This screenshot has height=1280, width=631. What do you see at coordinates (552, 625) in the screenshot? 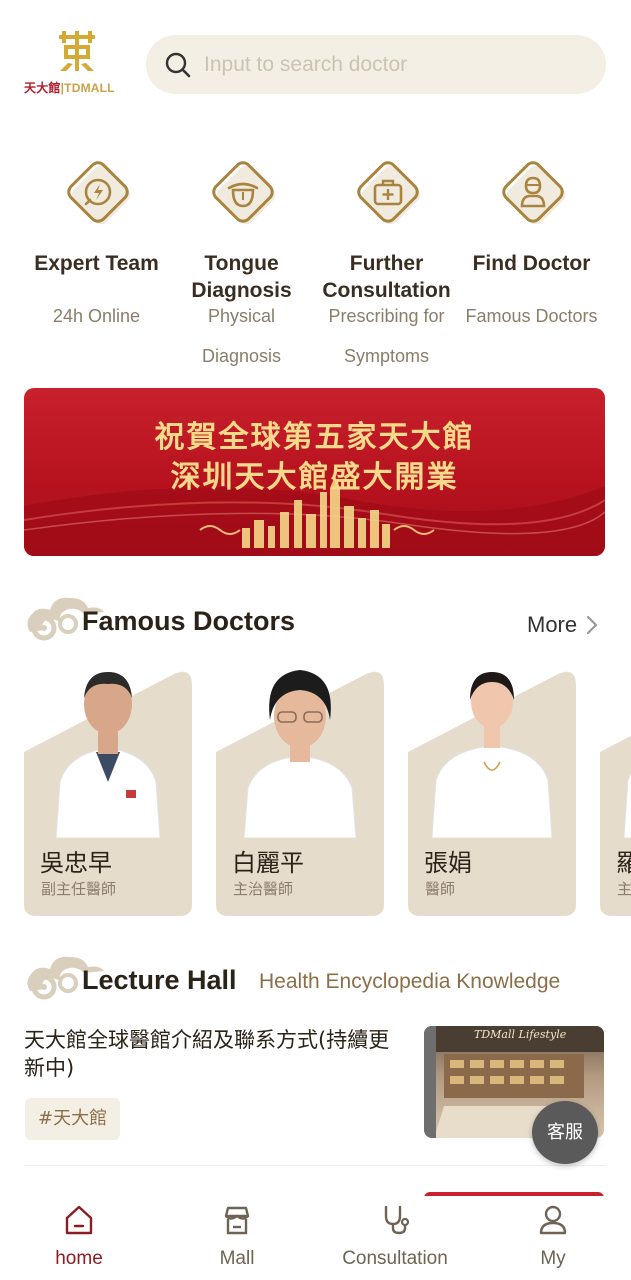
I see `more-link: More` at bounding box center [552, 625].